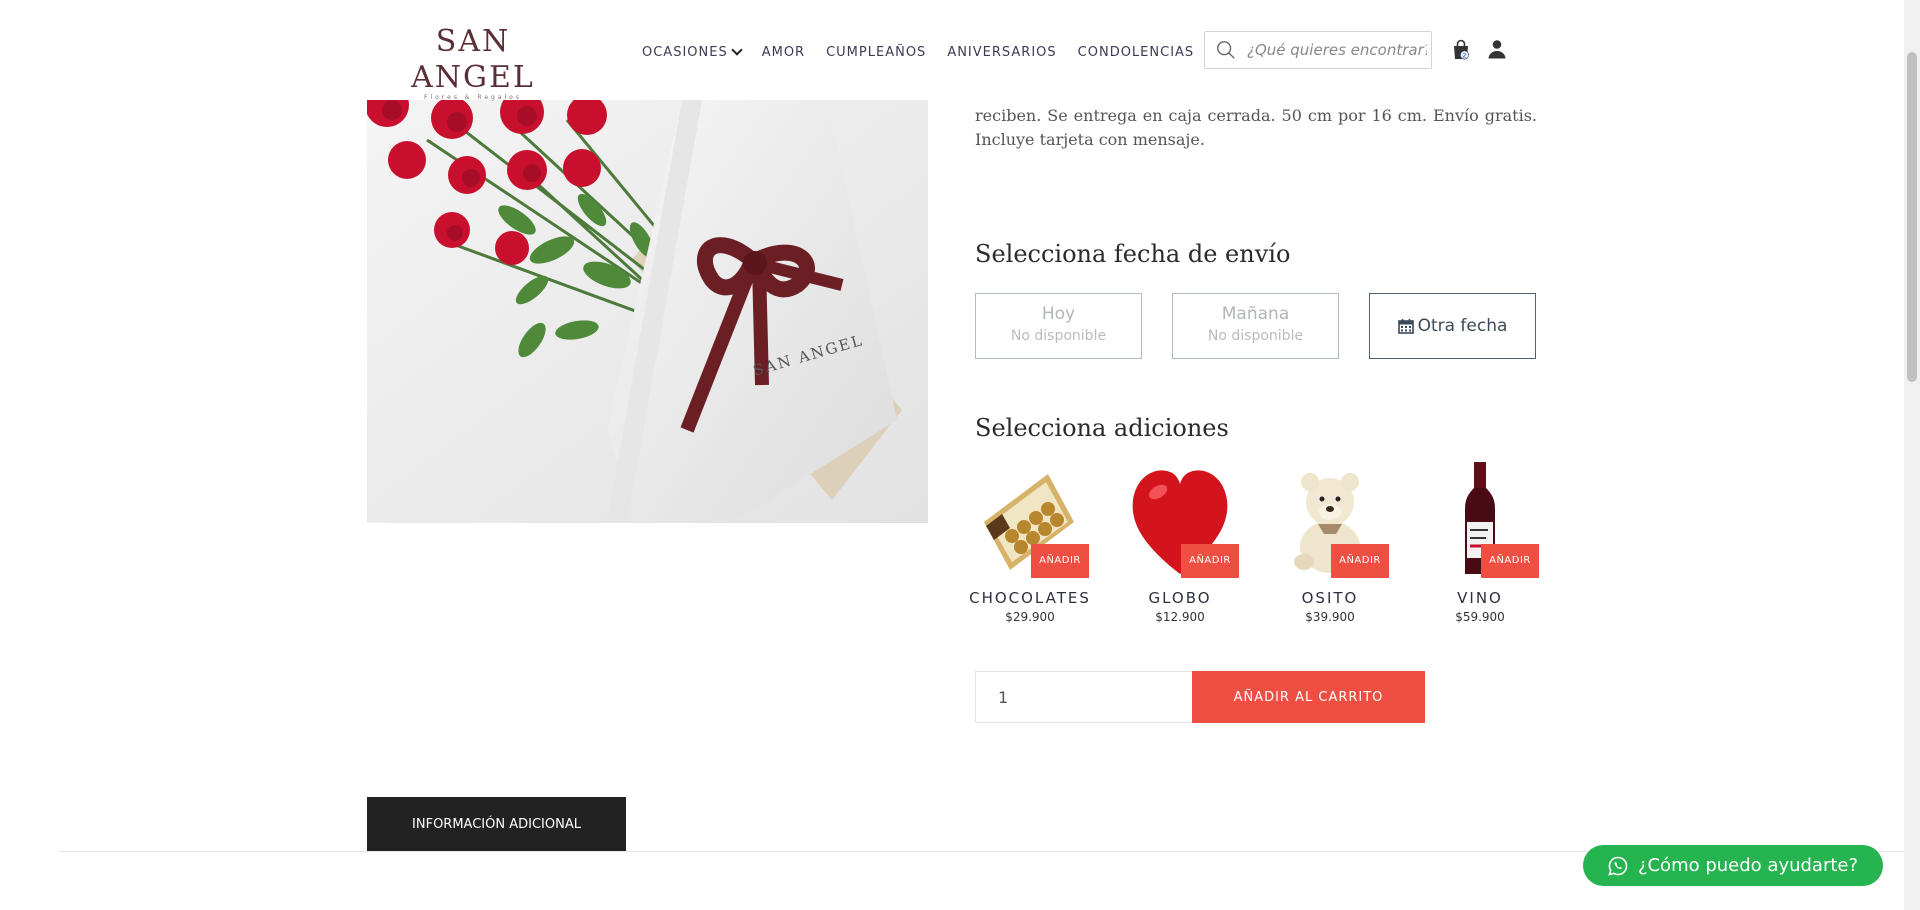  Describe the element at coordinates (1912, 217) in the screenshot. I see `scrollbar-thumb` at that location.